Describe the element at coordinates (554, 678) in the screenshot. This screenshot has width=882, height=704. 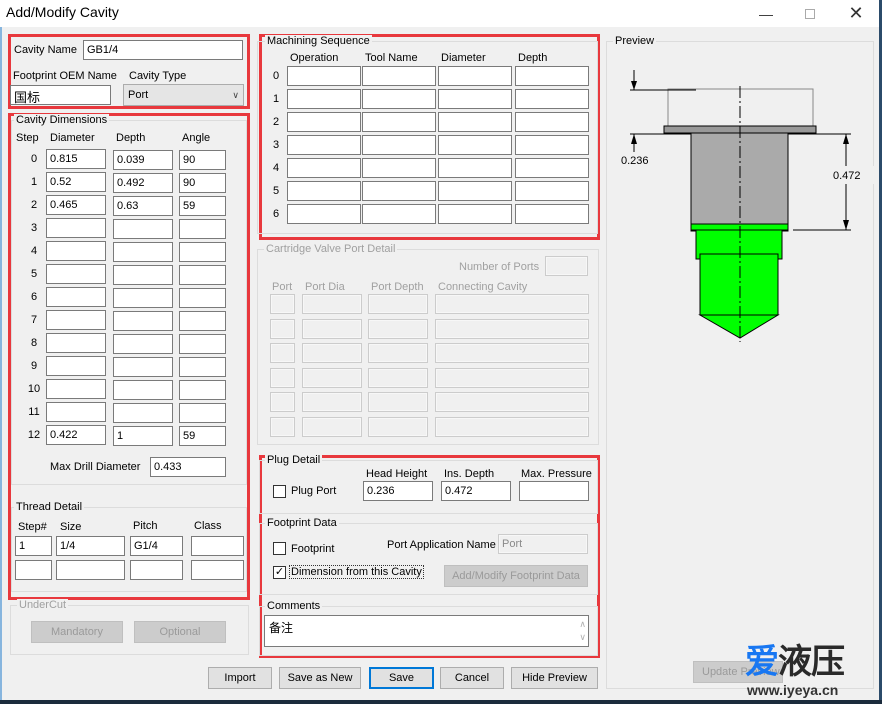
I see `hide-preview-button: Hide Preview` at that location.